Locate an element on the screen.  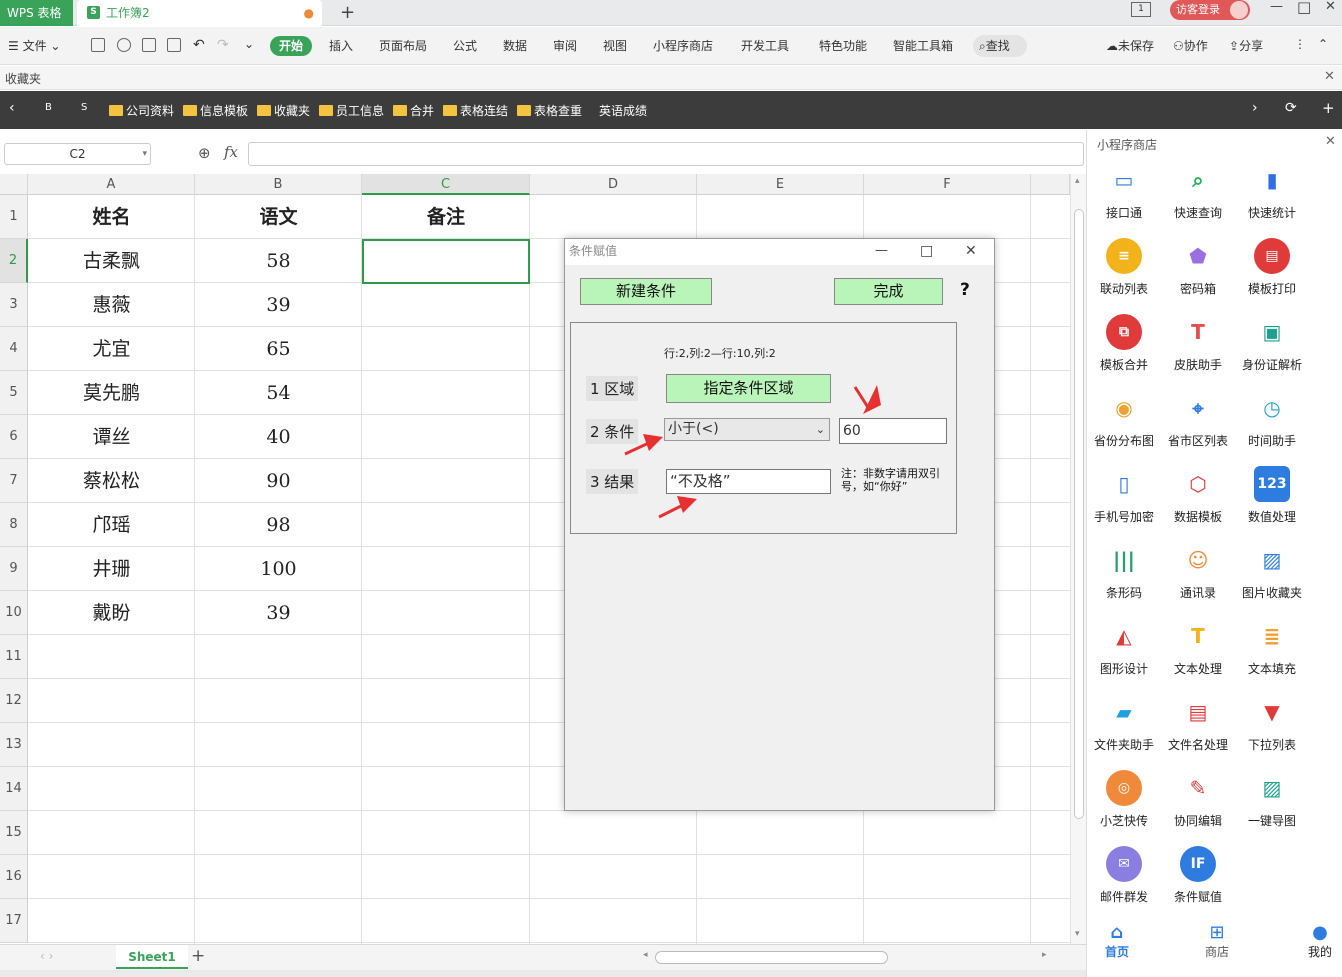
more-options-icon: ⋮ is located at coordinates (1300, 44).